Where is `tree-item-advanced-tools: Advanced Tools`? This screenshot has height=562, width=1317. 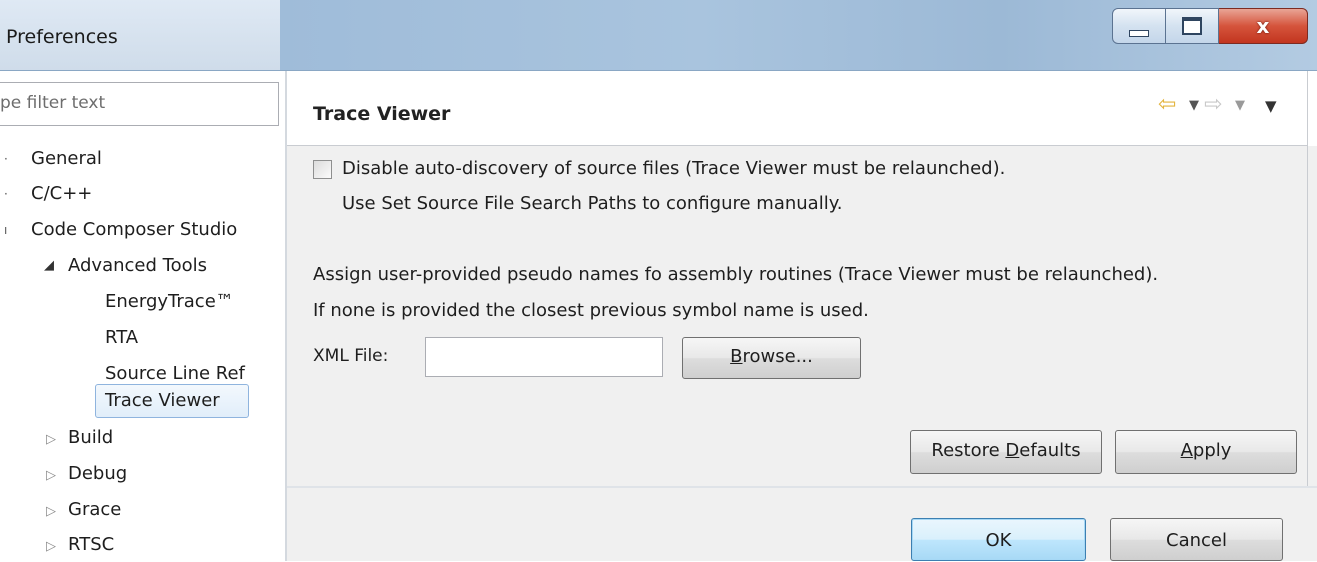 tree-item-advanced-tools: Advanced Tools is located at coordinates (137, 266).